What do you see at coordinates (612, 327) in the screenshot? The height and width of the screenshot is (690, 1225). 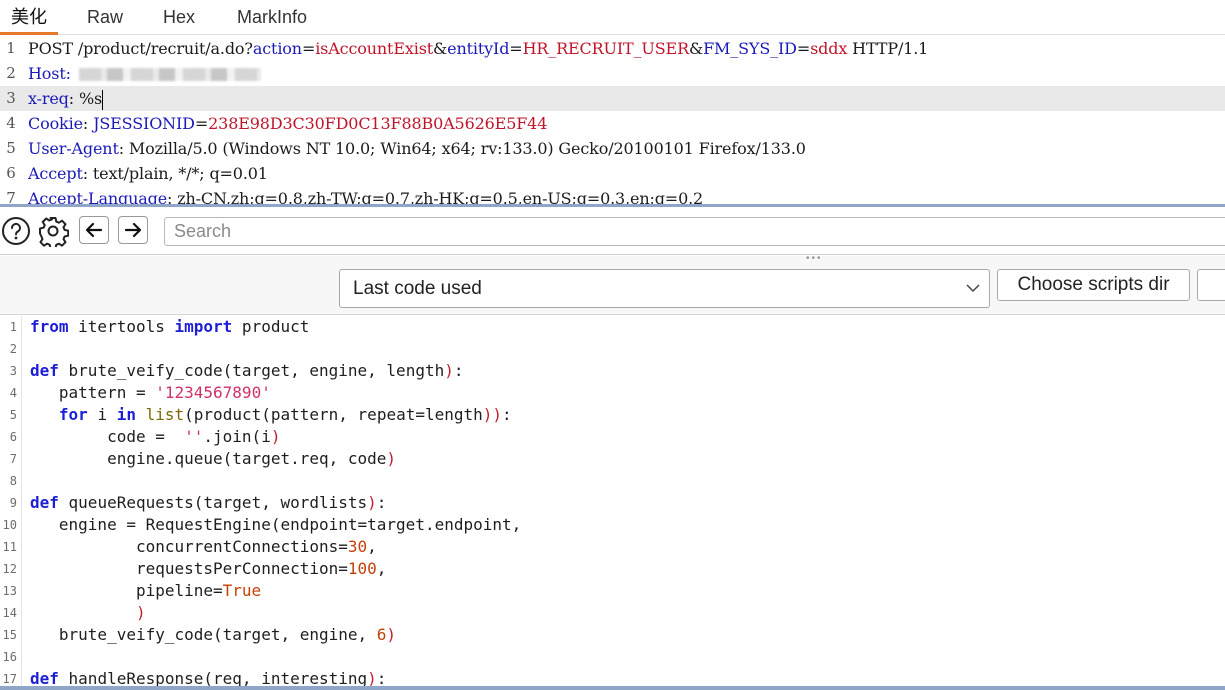 I see `code-line: 1 from itertools import product` at bounding box center [612, 327].